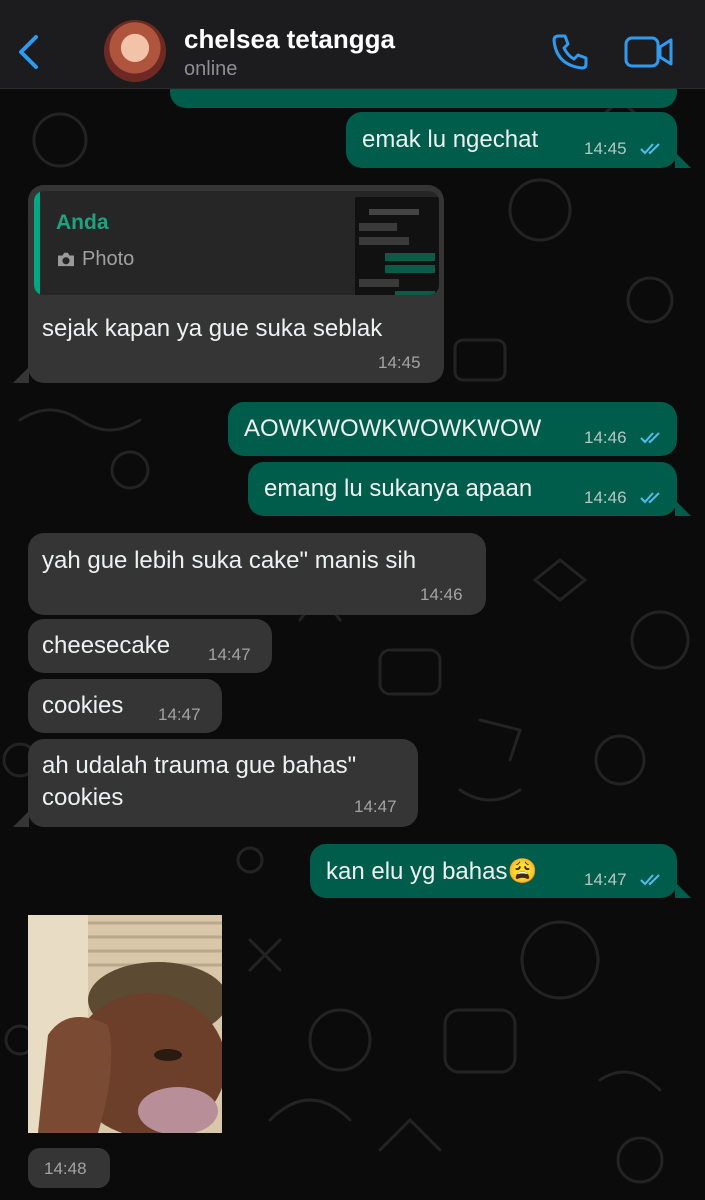  I want to click on message-text: AOWKWOWKWOWKWOW, so click(393, 428).